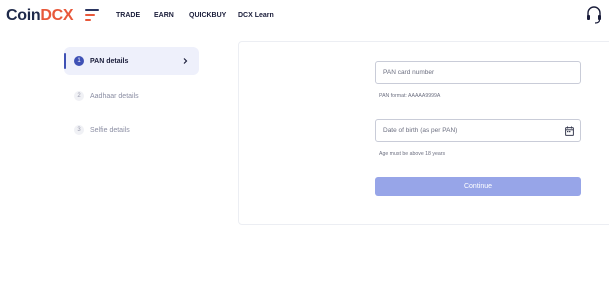 Image resolution: width=609 pixels, height=283 pixels. I want to click on date-of-birth-placeholder: Date of birth (as per PAN), so click(420, 130).